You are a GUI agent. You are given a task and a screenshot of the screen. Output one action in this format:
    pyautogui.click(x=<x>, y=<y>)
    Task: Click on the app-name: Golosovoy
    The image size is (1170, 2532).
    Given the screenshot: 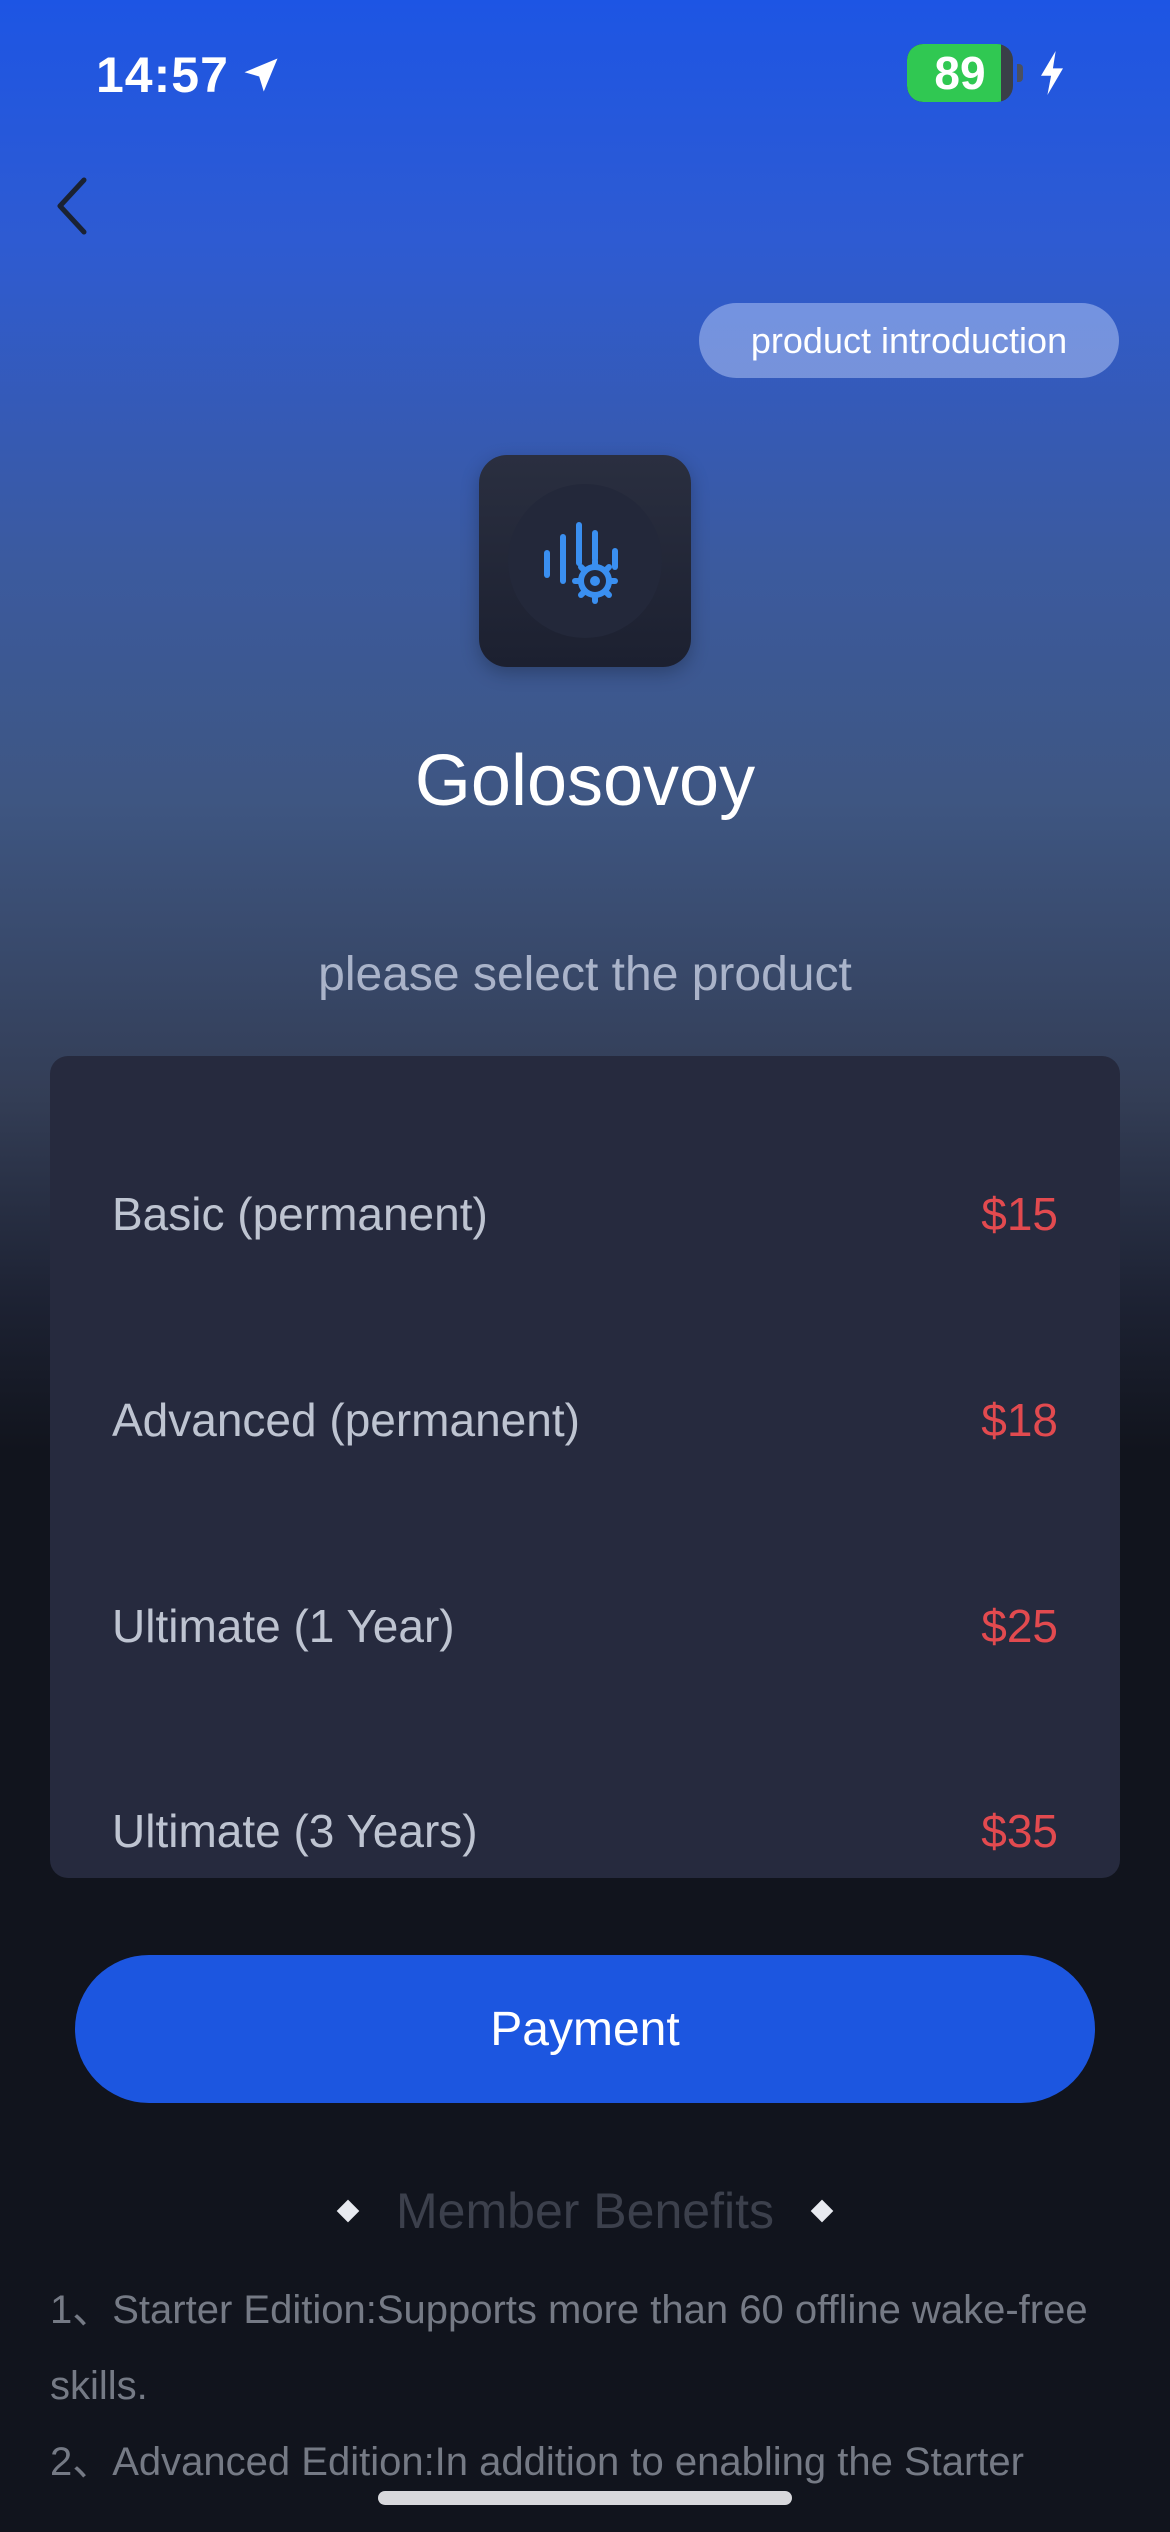 What is the action you would take?
    pyautogui.click(x=585, y=781)
    